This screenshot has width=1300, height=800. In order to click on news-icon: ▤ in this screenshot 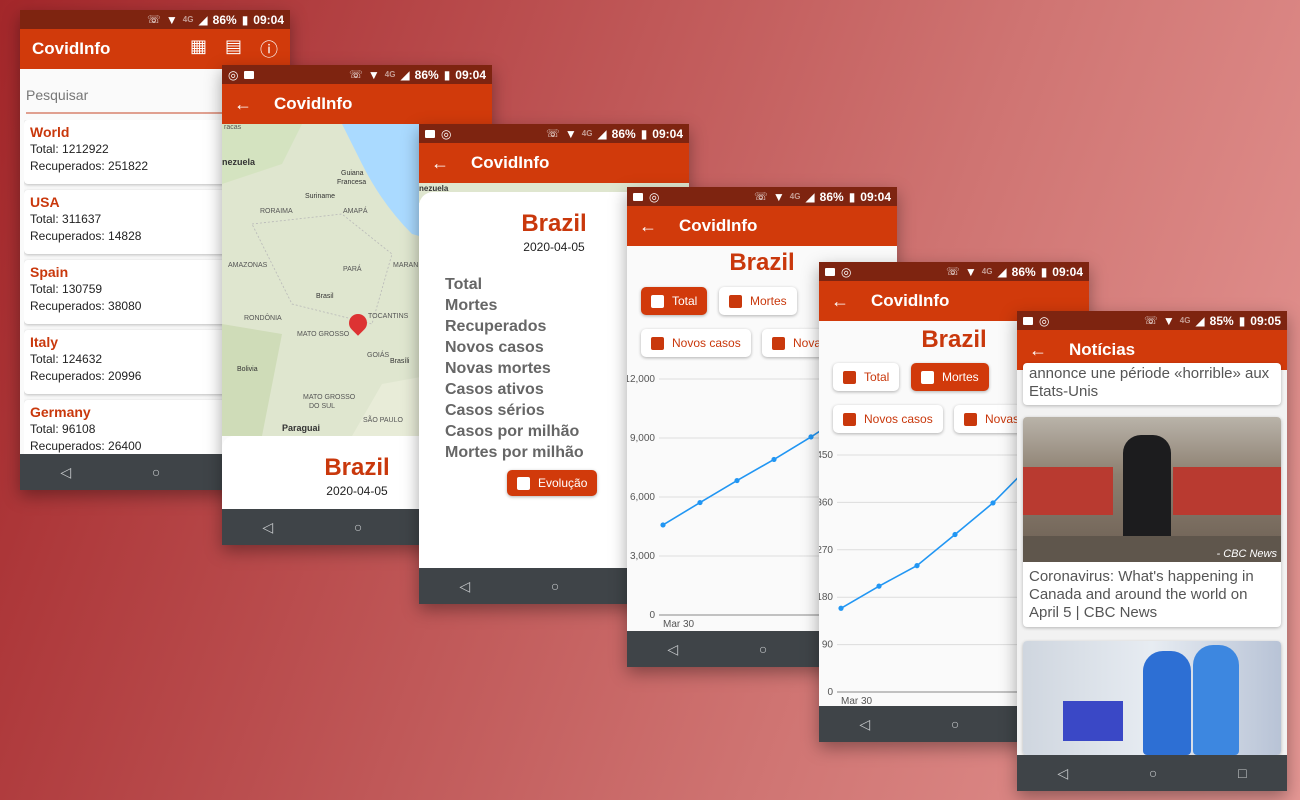, I will do `click(233, 49)`.